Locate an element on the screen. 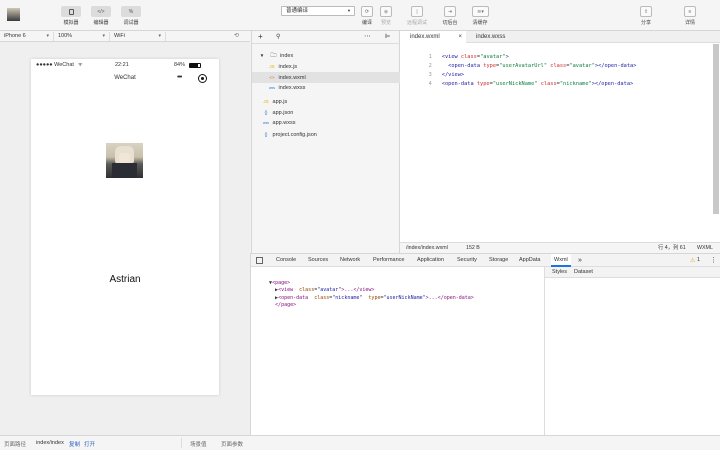 This screenshot has width=720, height=450. scene-value-label: 场景值 is located at coordinates (198, 444).